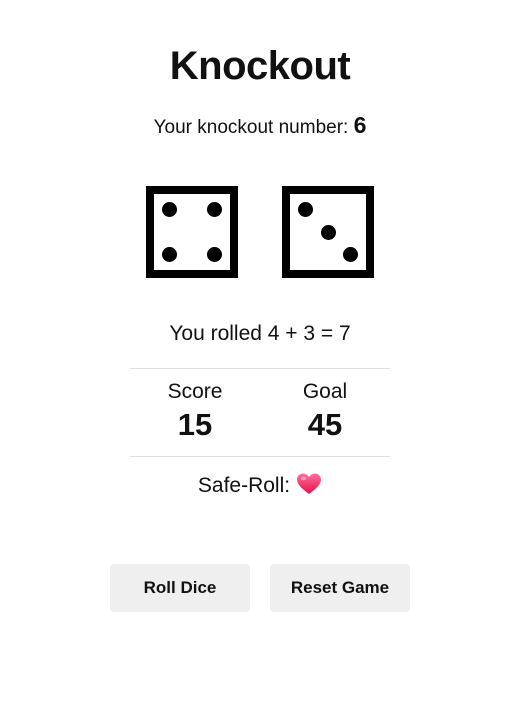 The image size is (520, 720). What do you see at coordinates (180, 588) in the screenshot?
I see `roll-dice-button: Roll Dice` at bounding box center [180, 588].